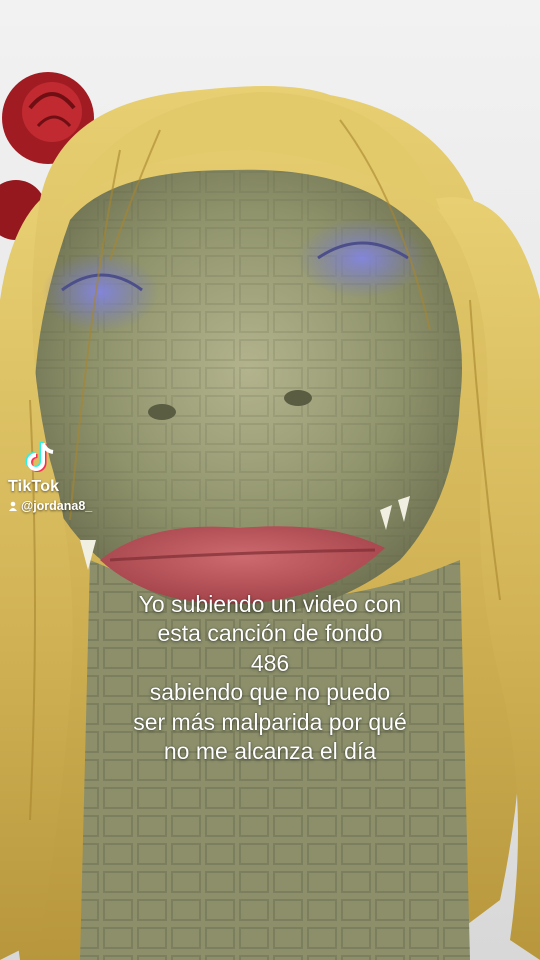  I want to click on caption-line: Yo subiendo un video con, so click(270, 604).